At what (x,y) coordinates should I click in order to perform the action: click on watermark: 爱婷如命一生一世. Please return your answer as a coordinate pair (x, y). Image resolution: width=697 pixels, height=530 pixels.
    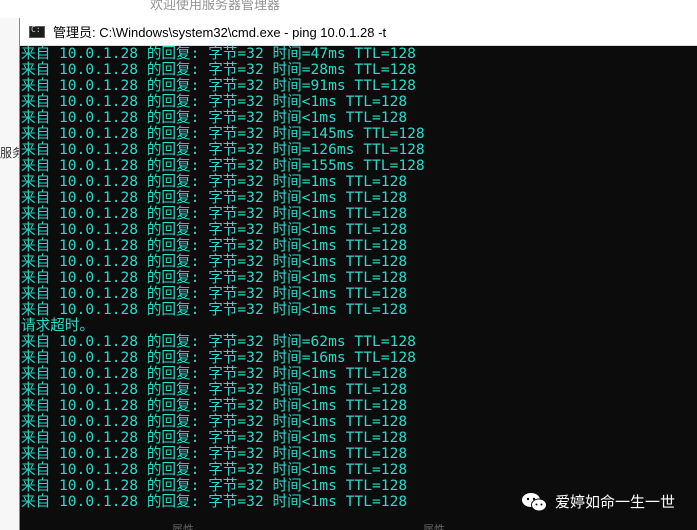
    Looking at the image, I should click on (598, 501).